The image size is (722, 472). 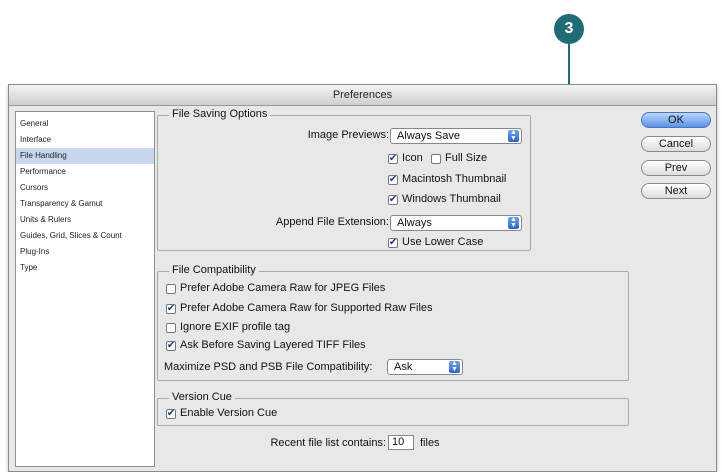 I want to click on append-extension-label: Append File Extension:, so click(x=332, y=222).